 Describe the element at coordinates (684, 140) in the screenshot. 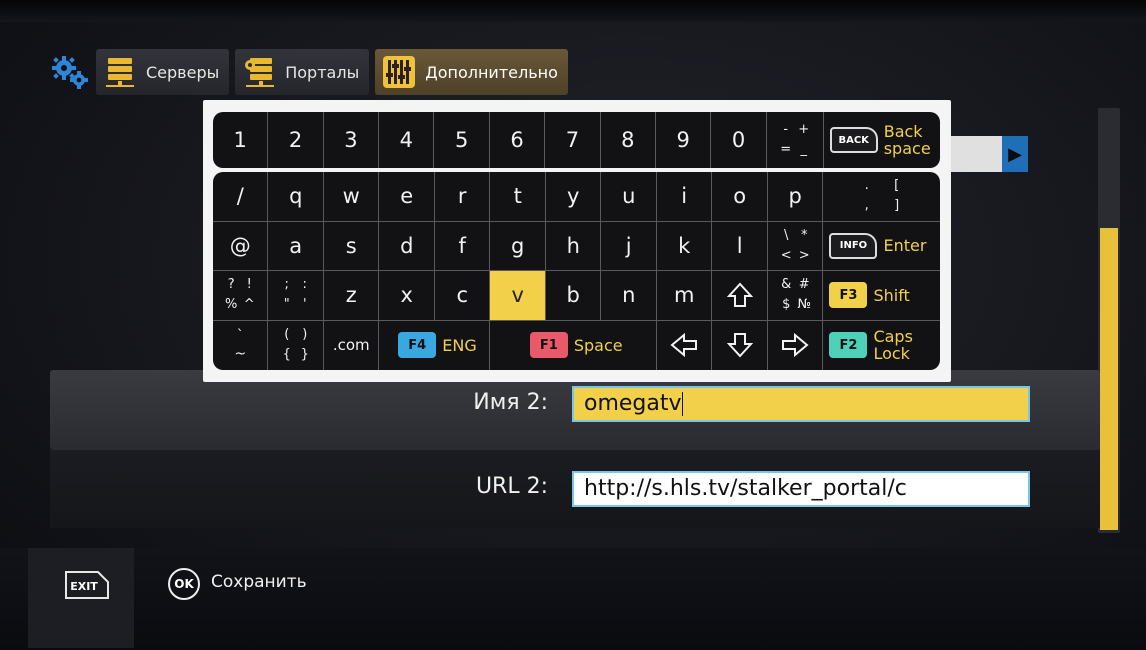

I see `key-9: 9` at that location.